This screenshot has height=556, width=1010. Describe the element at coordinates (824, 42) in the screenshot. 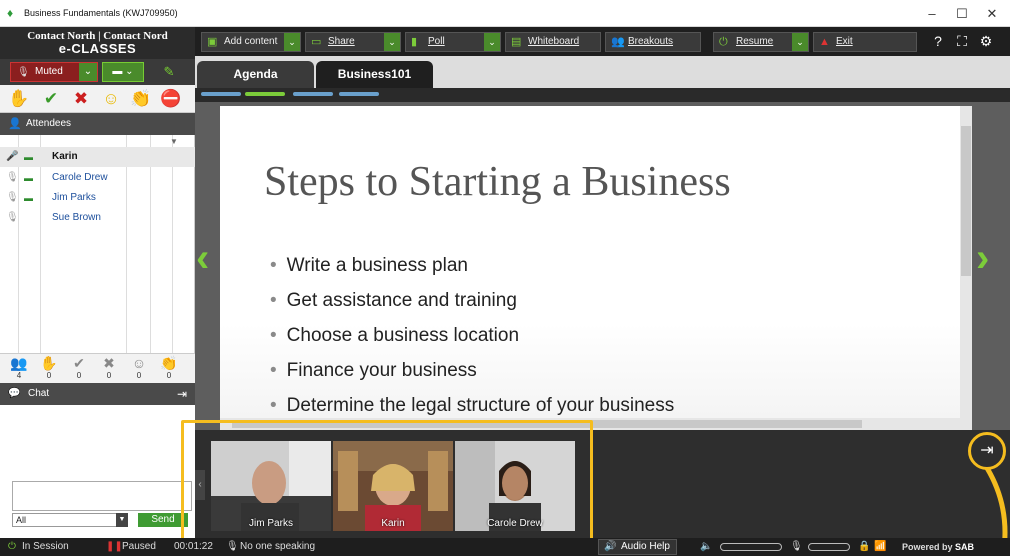

I see `exit-icon: ▲` at that location.